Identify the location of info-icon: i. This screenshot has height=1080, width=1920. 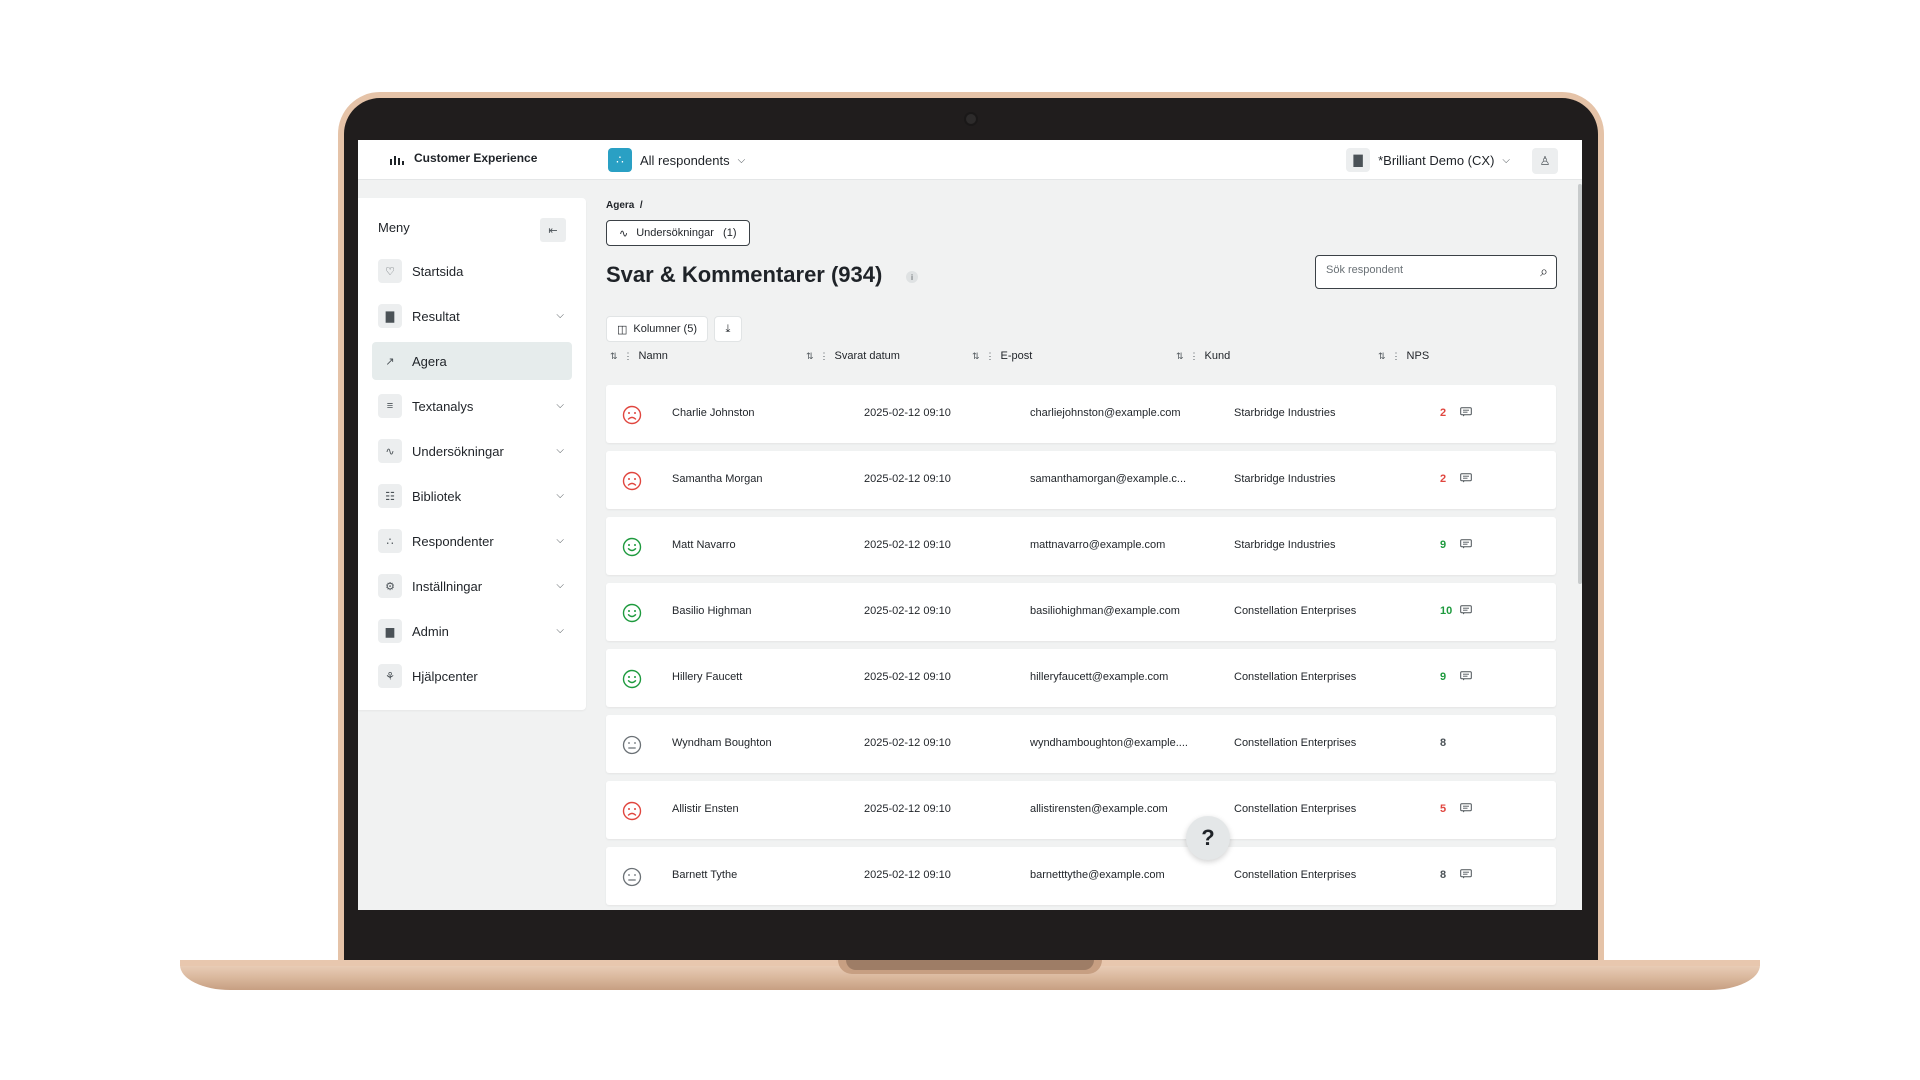
(912, 277).